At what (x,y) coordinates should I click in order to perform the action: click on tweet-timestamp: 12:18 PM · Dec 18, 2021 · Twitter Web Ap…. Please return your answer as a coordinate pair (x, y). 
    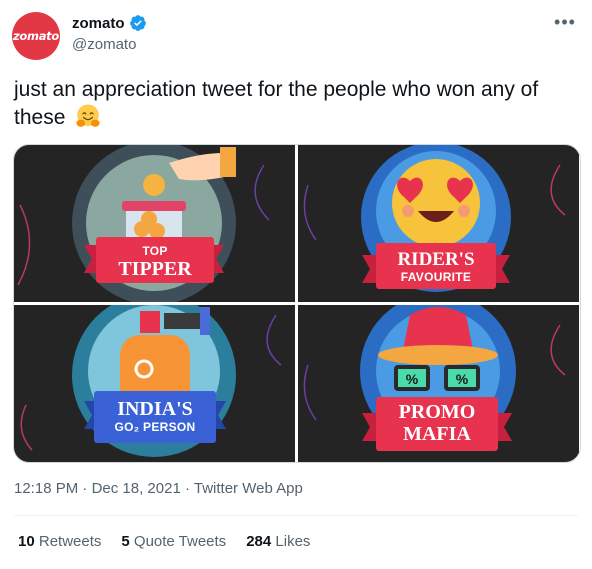
    Looking at the image, I should click on (158, 488).